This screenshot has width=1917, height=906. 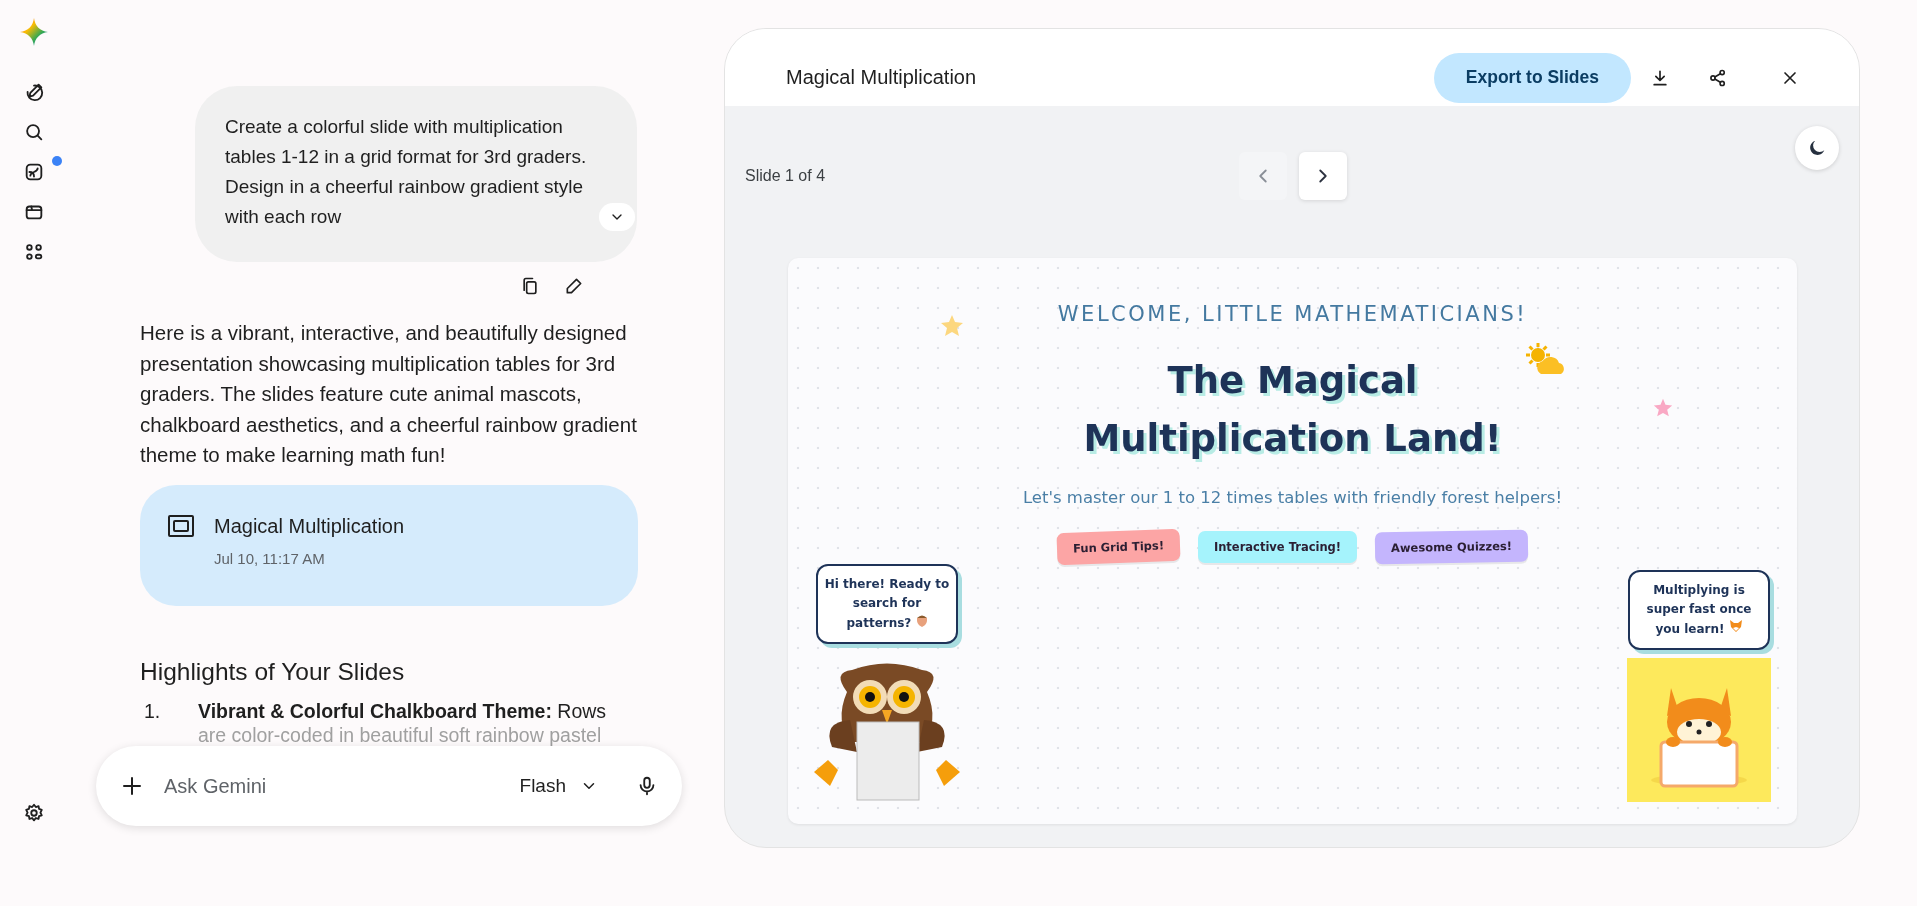 I want to click on apps-icon, so click(x=34, y=252).